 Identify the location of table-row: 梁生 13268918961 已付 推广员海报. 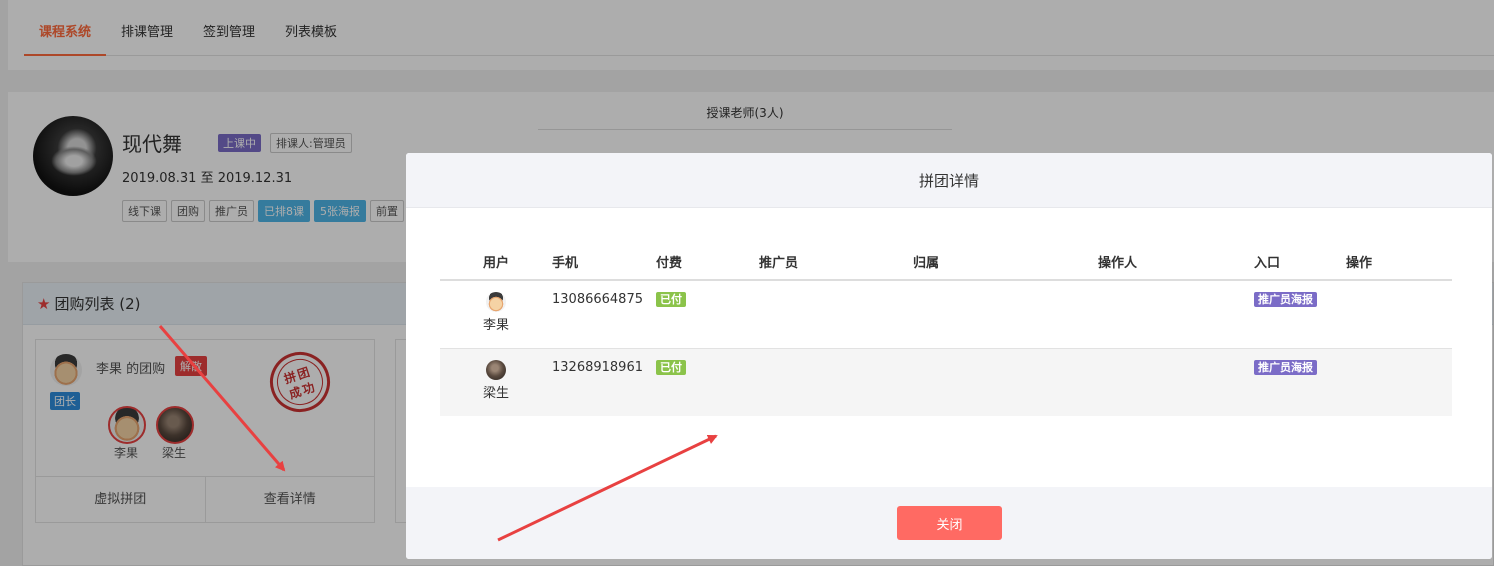
(946, 382).